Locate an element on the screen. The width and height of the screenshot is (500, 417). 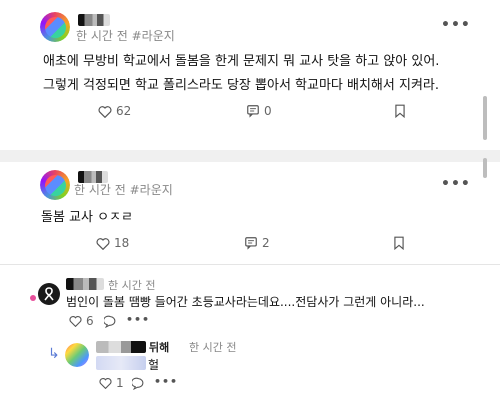
comment-more-button: ••• is located at coordinates (138, 319).